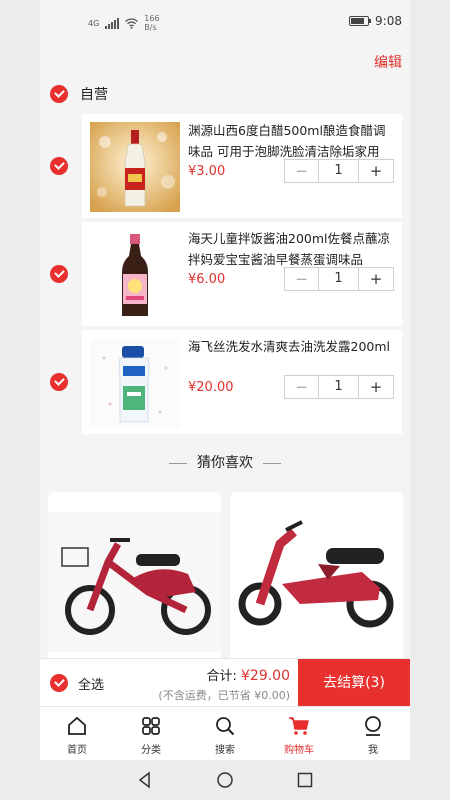 Image resolution: width=450 pixels, height=800 pixels. What do you see at coordinates (360, 21) in the screenshot?
I see `battery-icon` at bounding box center [360, 21].